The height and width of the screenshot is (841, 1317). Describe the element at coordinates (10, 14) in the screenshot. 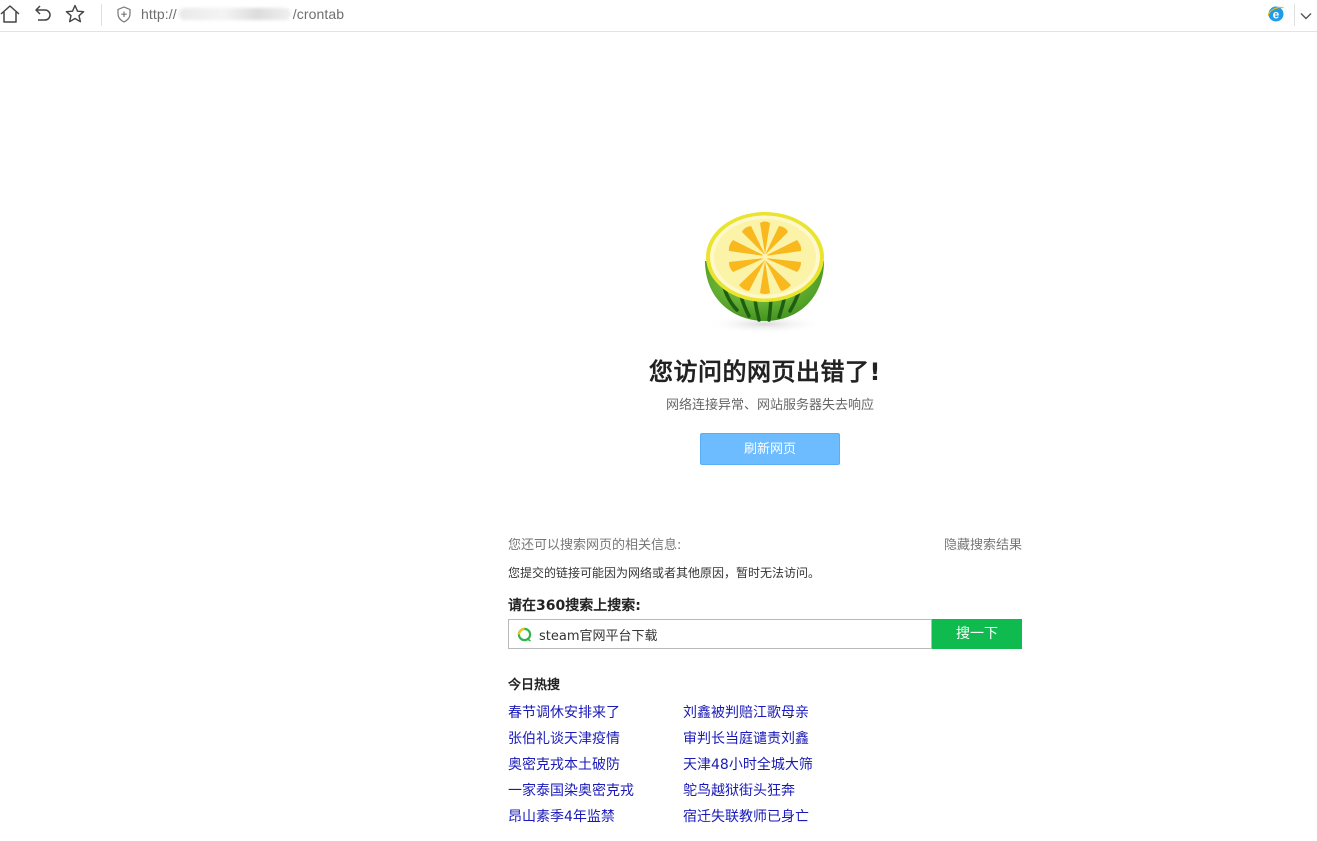

I see `home-icon` at that location.